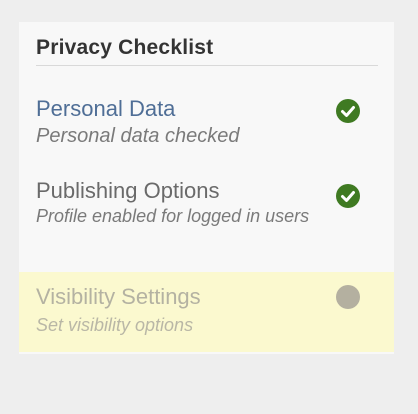 The height and width of the screenshot is (414, 418). Describe the element at coordinates (127, 191) in the screenshot. I see `item-title: Publishing Options` at that location.